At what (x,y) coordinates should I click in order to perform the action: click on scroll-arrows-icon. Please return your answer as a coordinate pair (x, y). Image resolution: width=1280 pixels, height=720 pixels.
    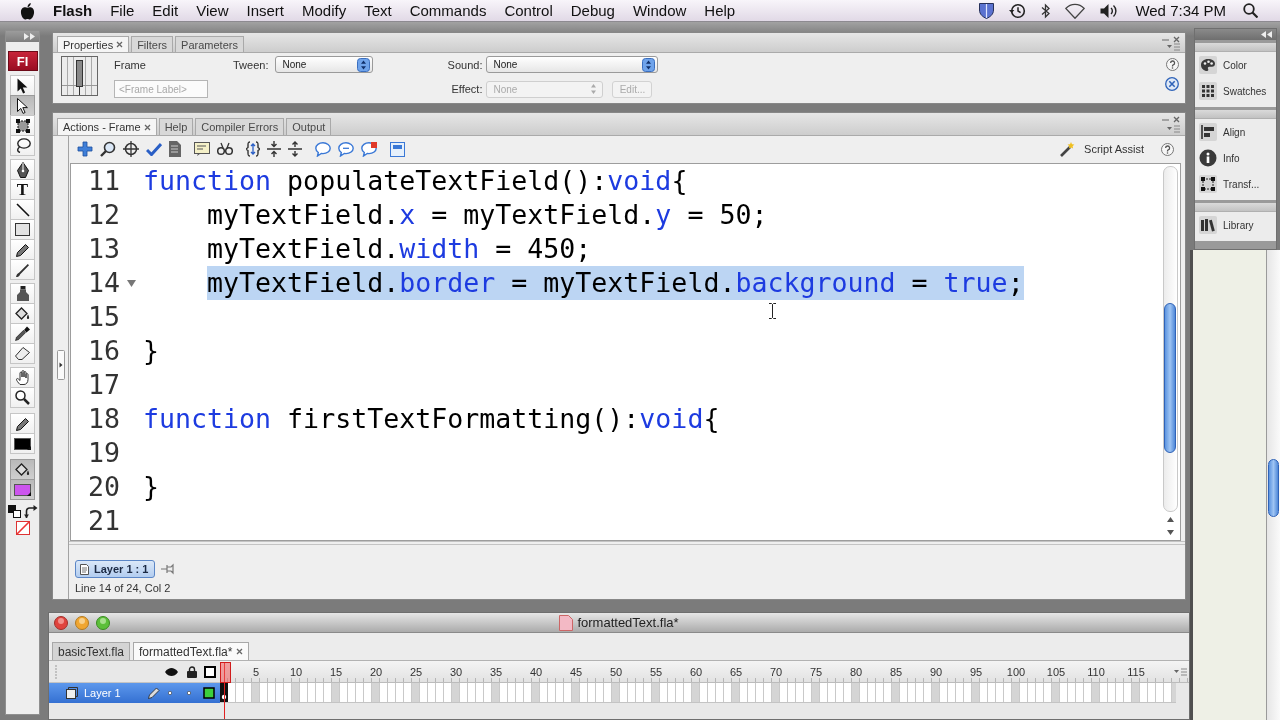
    Looking at the image, I should click on (1170, 526).